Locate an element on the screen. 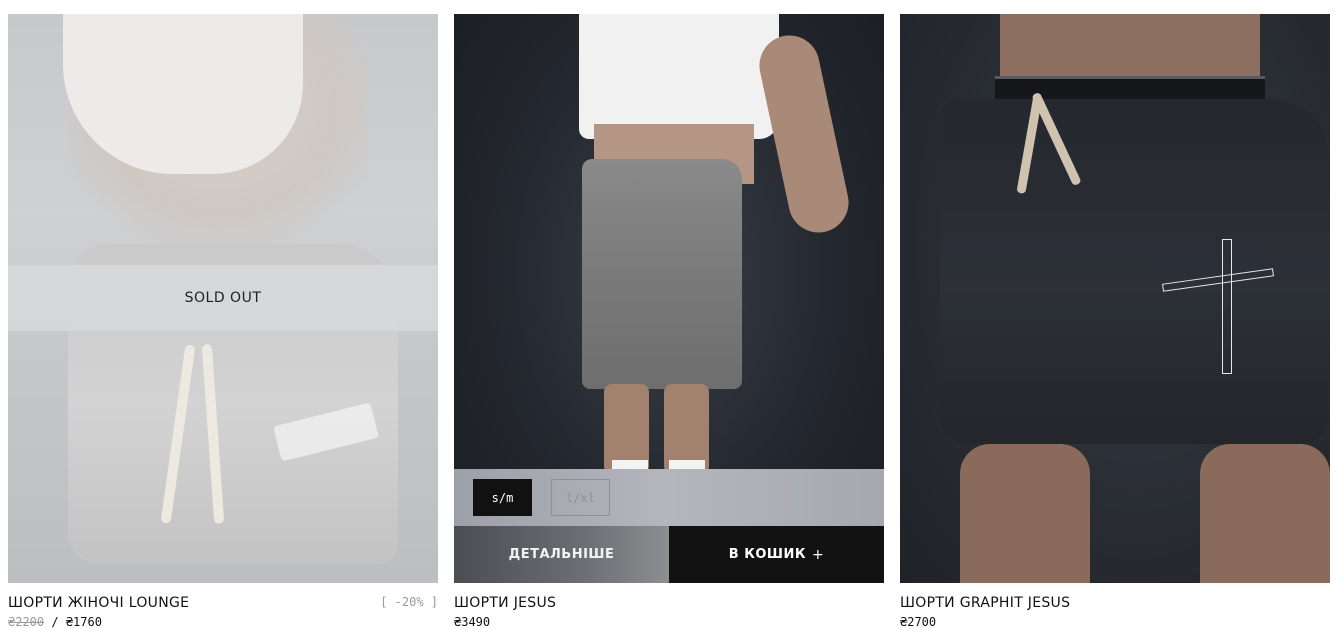  details-button: ДЕТАЛЬНІШЕ is located at coordinates (561, 554).